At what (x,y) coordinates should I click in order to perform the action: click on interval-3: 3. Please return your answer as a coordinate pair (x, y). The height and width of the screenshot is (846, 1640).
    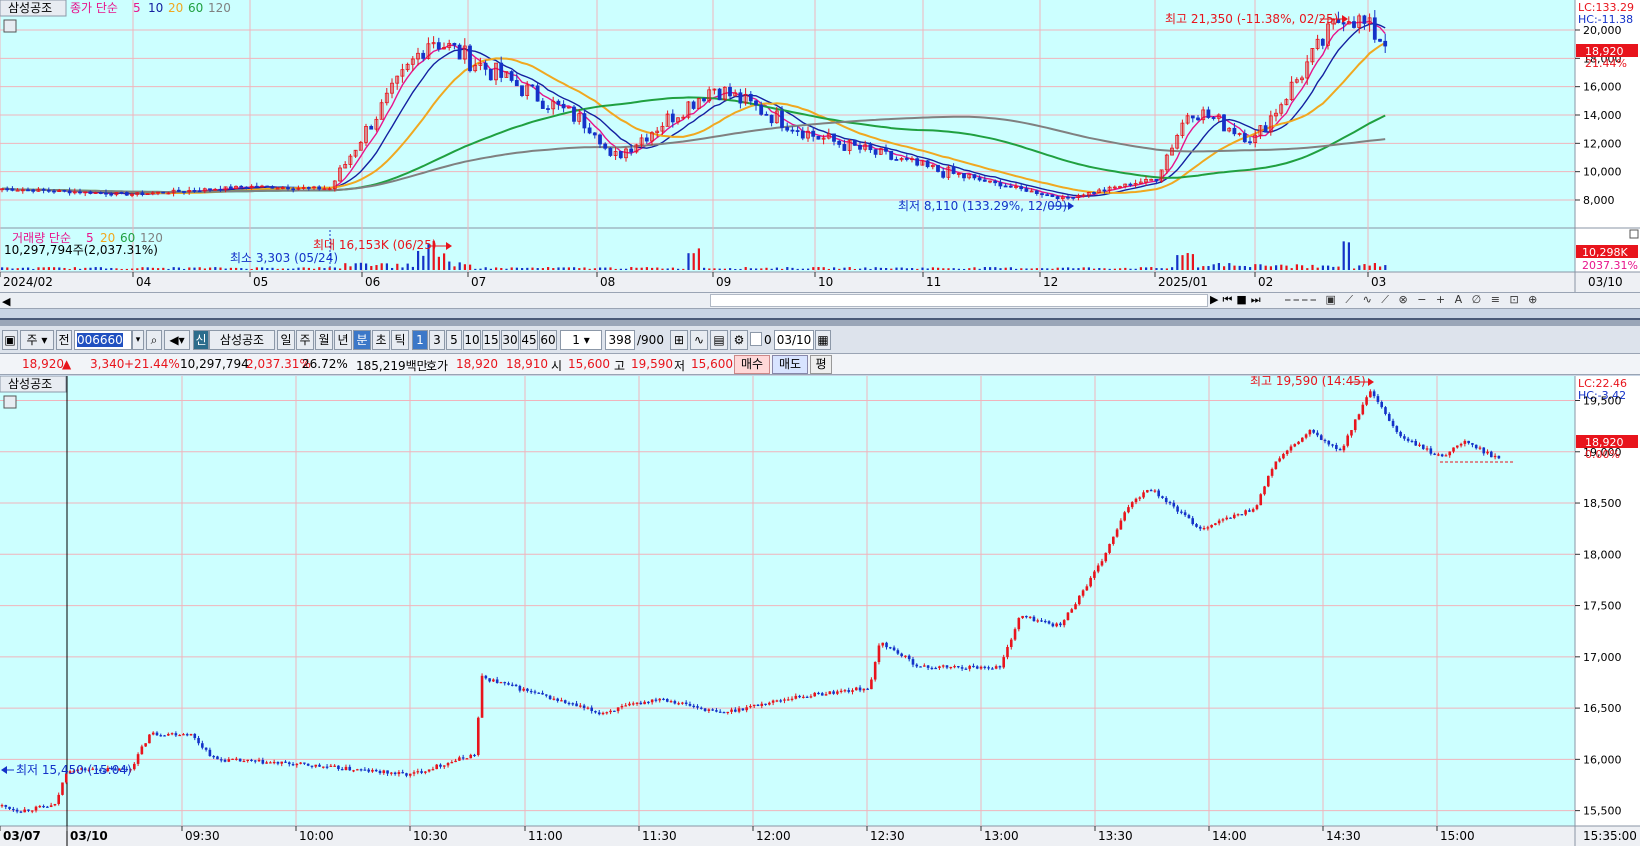
    Looking at the image, I should click on (437, 340).